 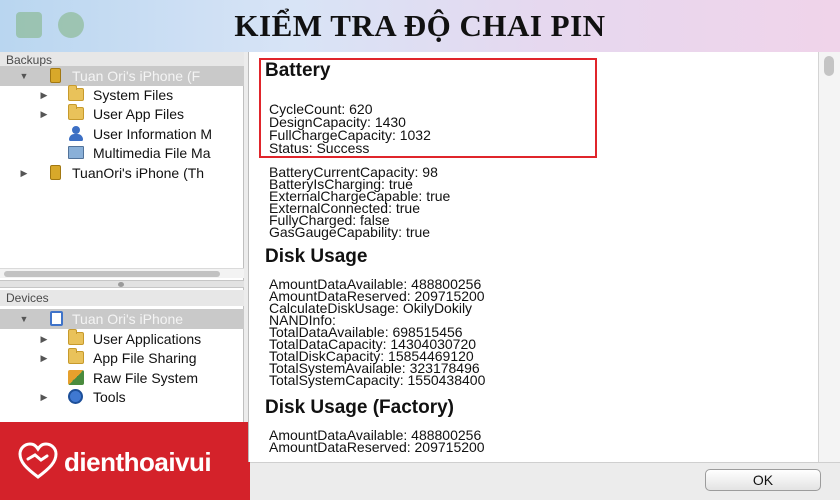 I want to click on heart-handshake-icon, so click(x=38, y=460).